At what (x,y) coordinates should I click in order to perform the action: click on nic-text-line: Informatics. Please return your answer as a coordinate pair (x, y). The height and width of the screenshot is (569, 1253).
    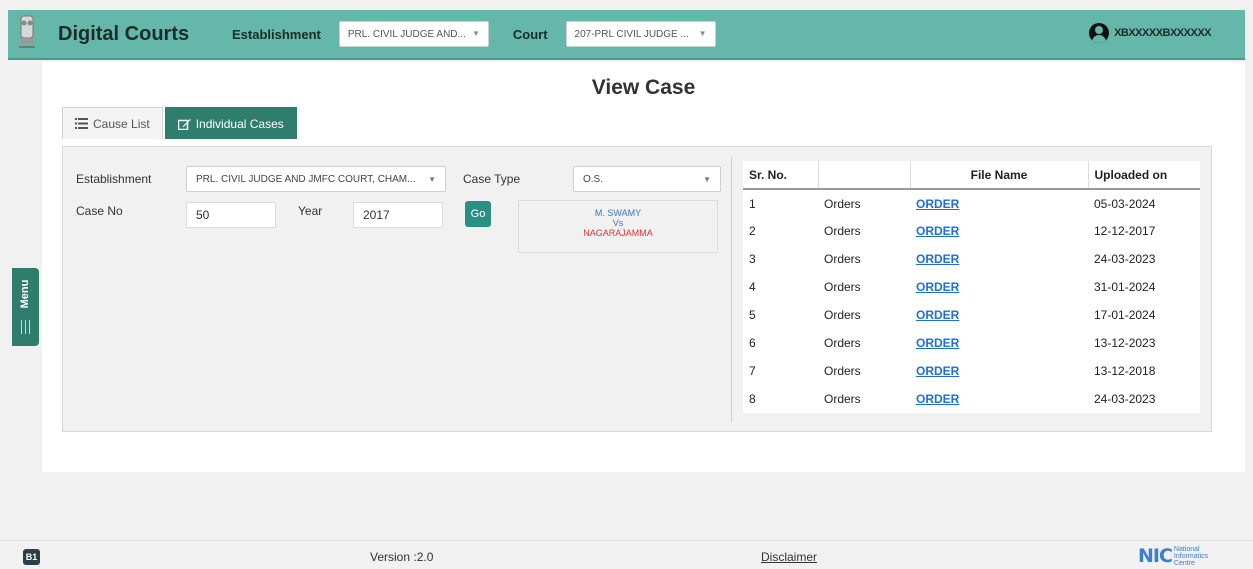
    Looking at the image, I should click on (1191, 556).